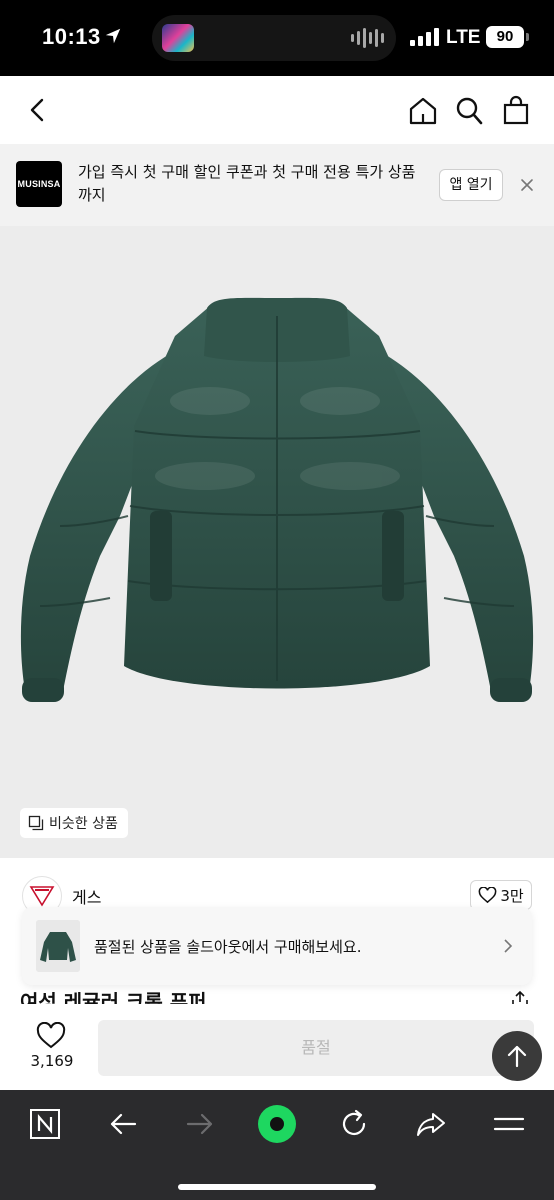  What do you see at coordinates (83, 824) in the screenshot?
I see `similar-products-label: 비슷한 상품` at bounding box center [83, 824].